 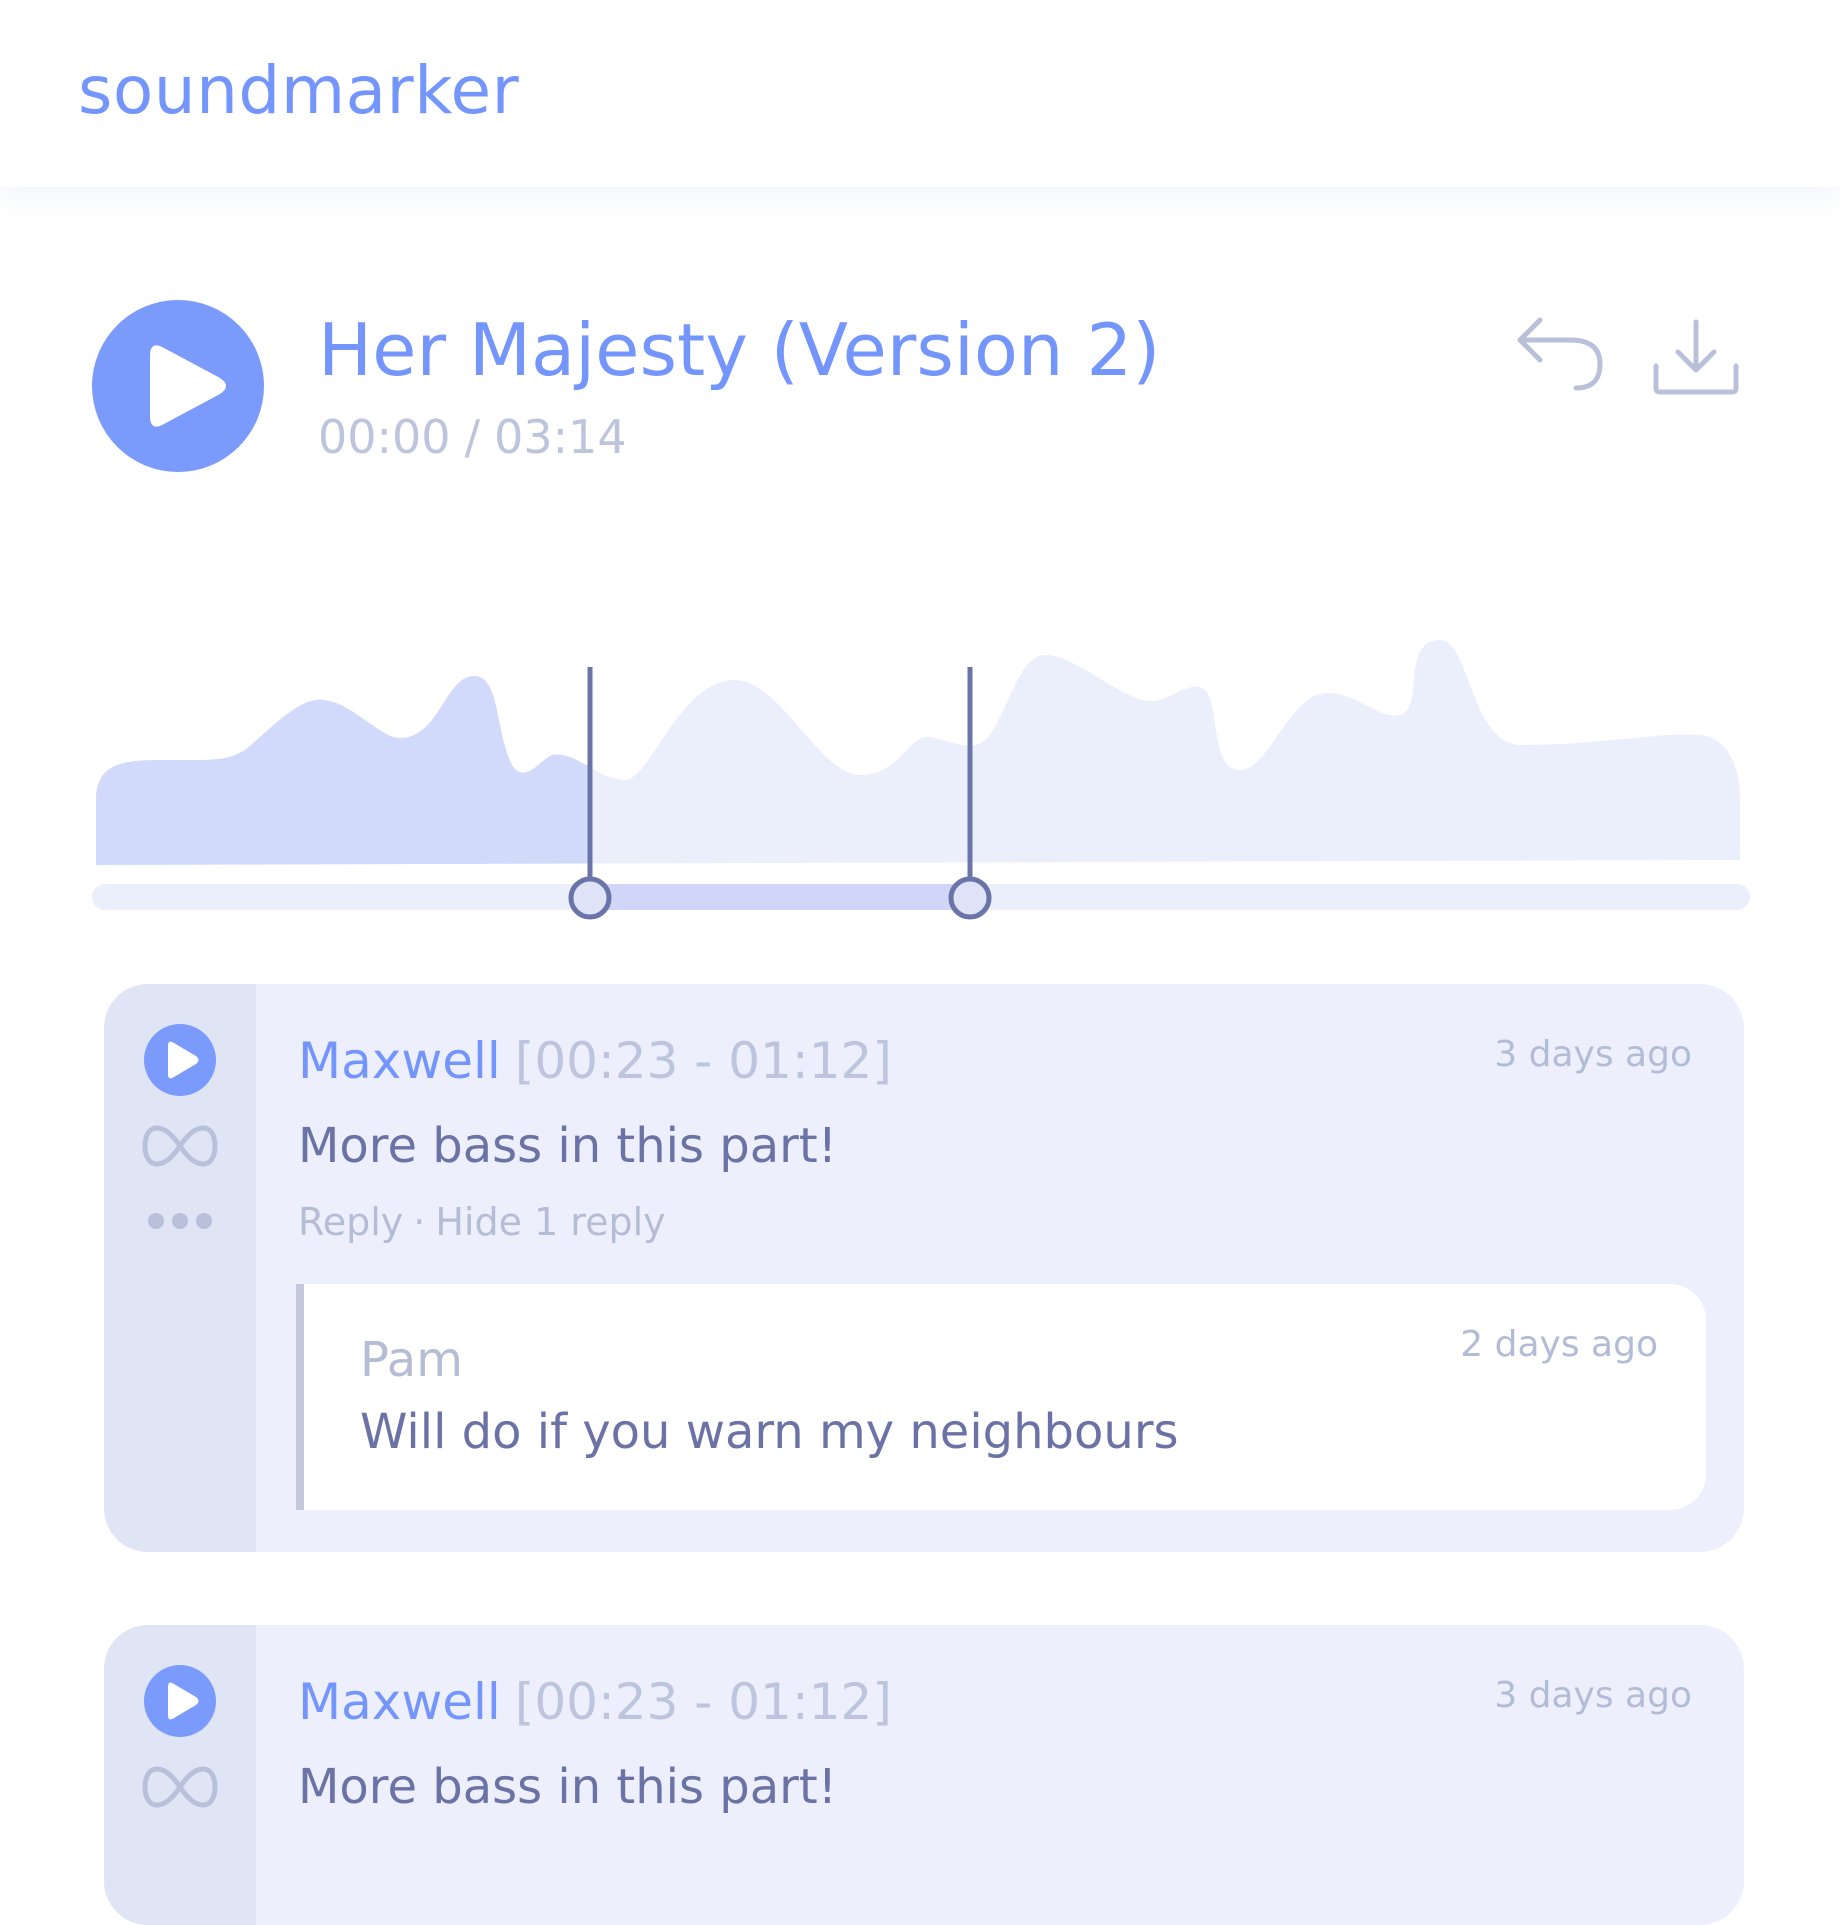 What do you see at coordinates (780, 897) in the screenshot?
I see `selection-range-bar` at bounding box center [780, 897].